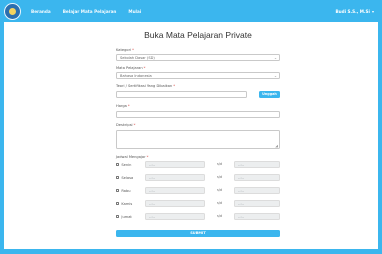 Image resolution: width=382 pixels, height=254 pixels. I want to click on mapel-select: Bahasa Indonesia ⌄, so click(198, 75).